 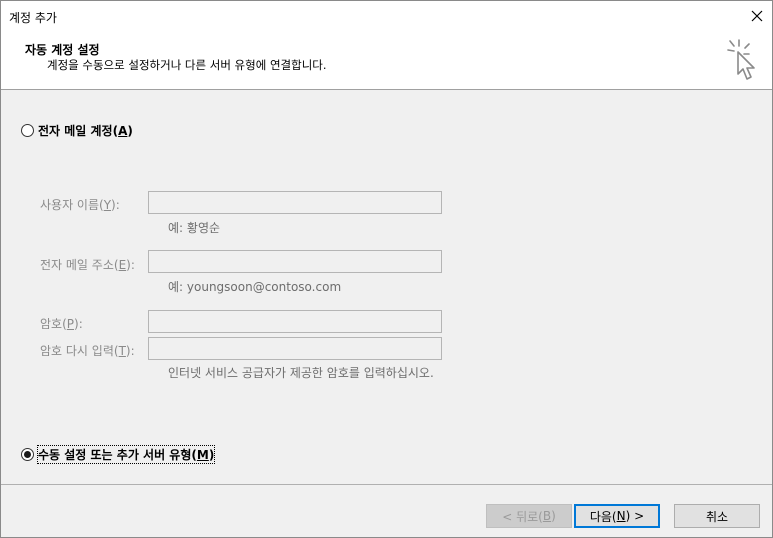 What do you see at coordinates (107, 205) in the screenshot?
I see `user-name-accesskey: Y` at bounding box center [107, 205].